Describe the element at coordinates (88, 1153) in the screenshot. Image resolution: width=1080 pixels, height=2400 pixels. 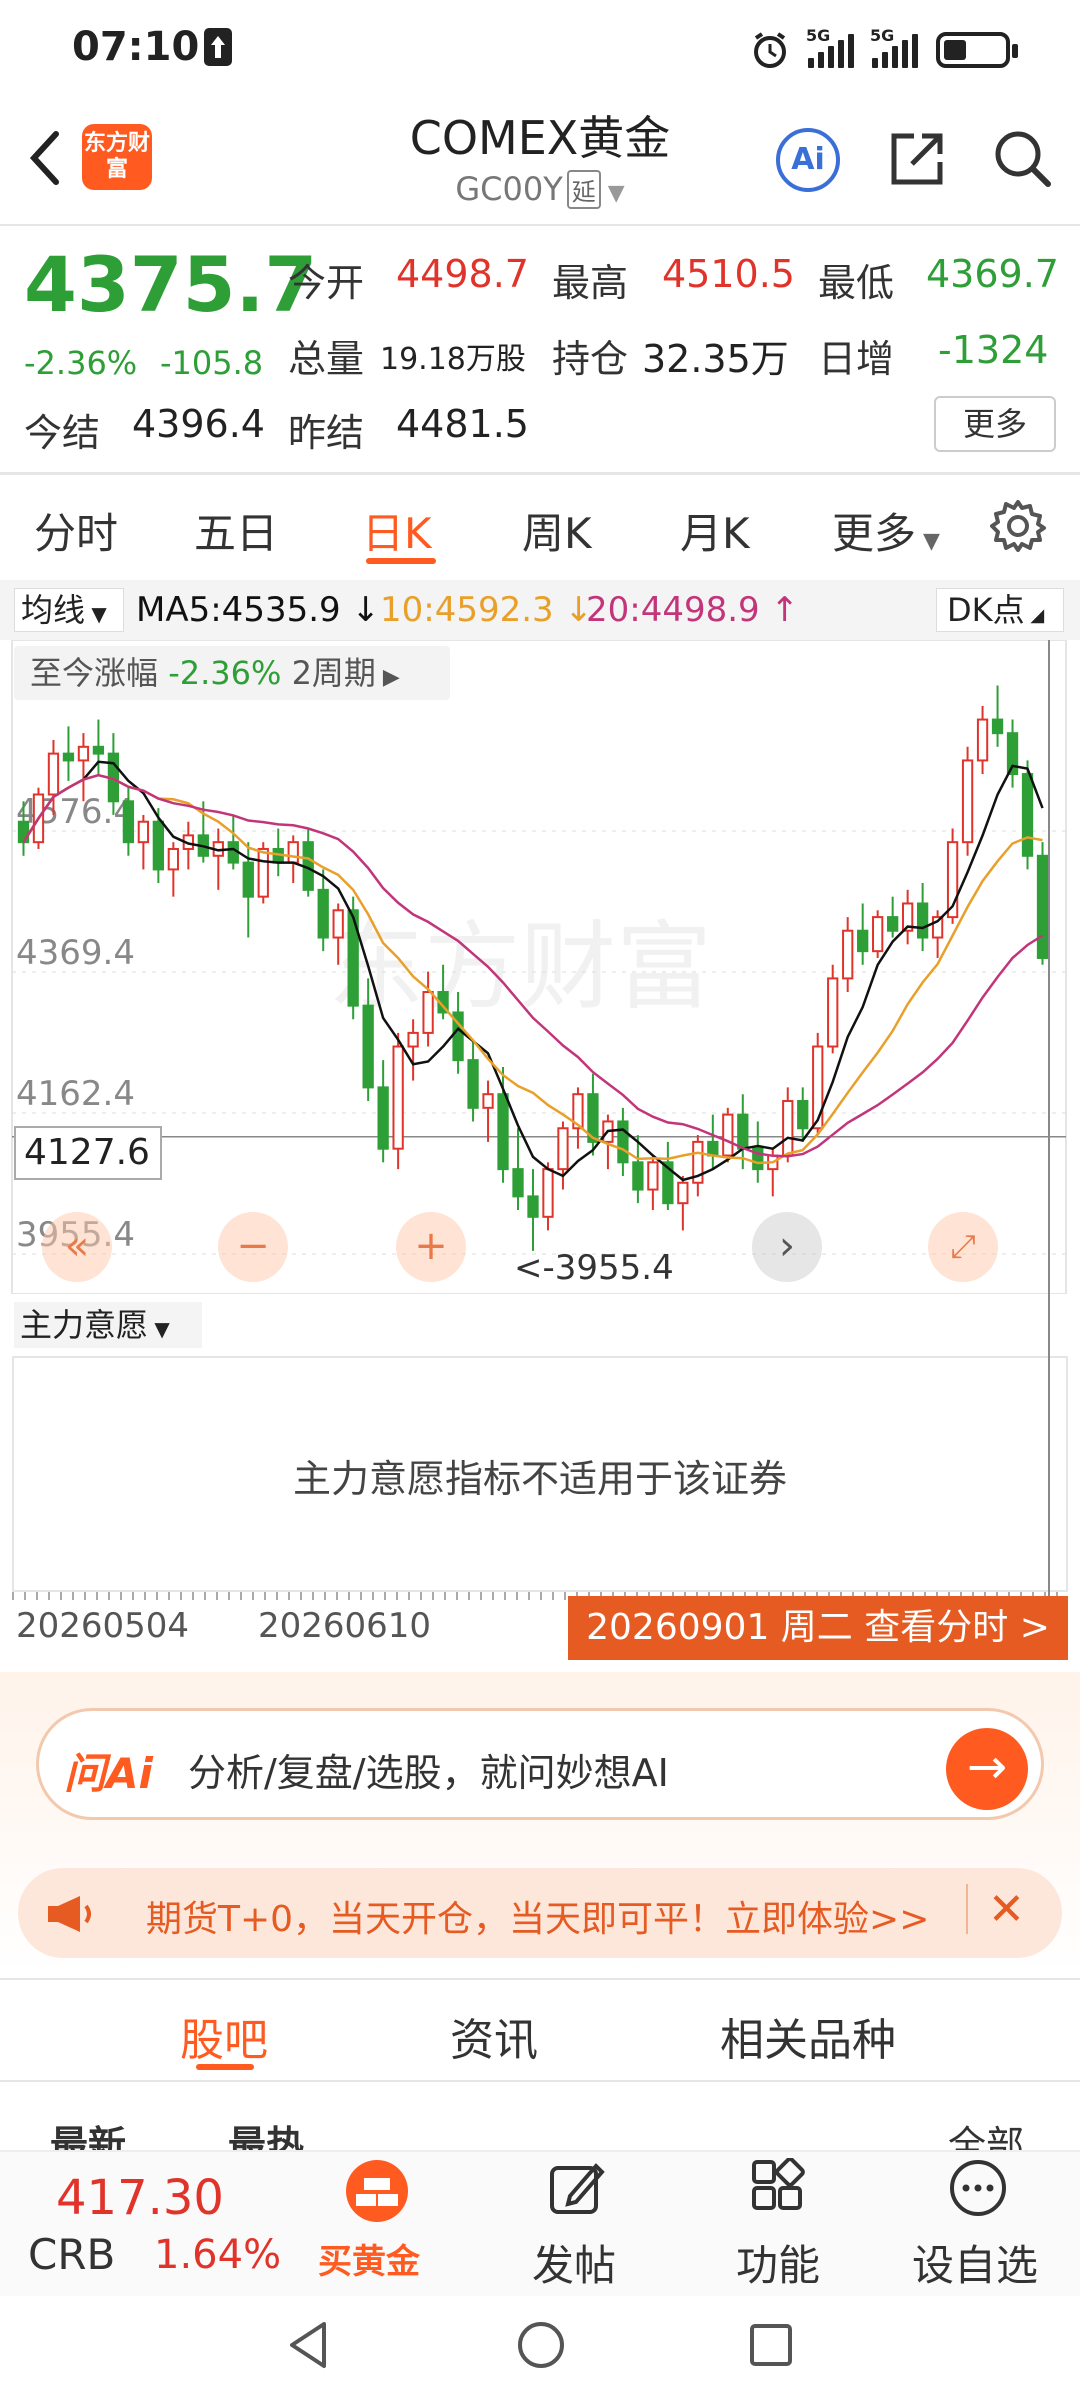
I see `crosshair-value: 4127.6` at that location.